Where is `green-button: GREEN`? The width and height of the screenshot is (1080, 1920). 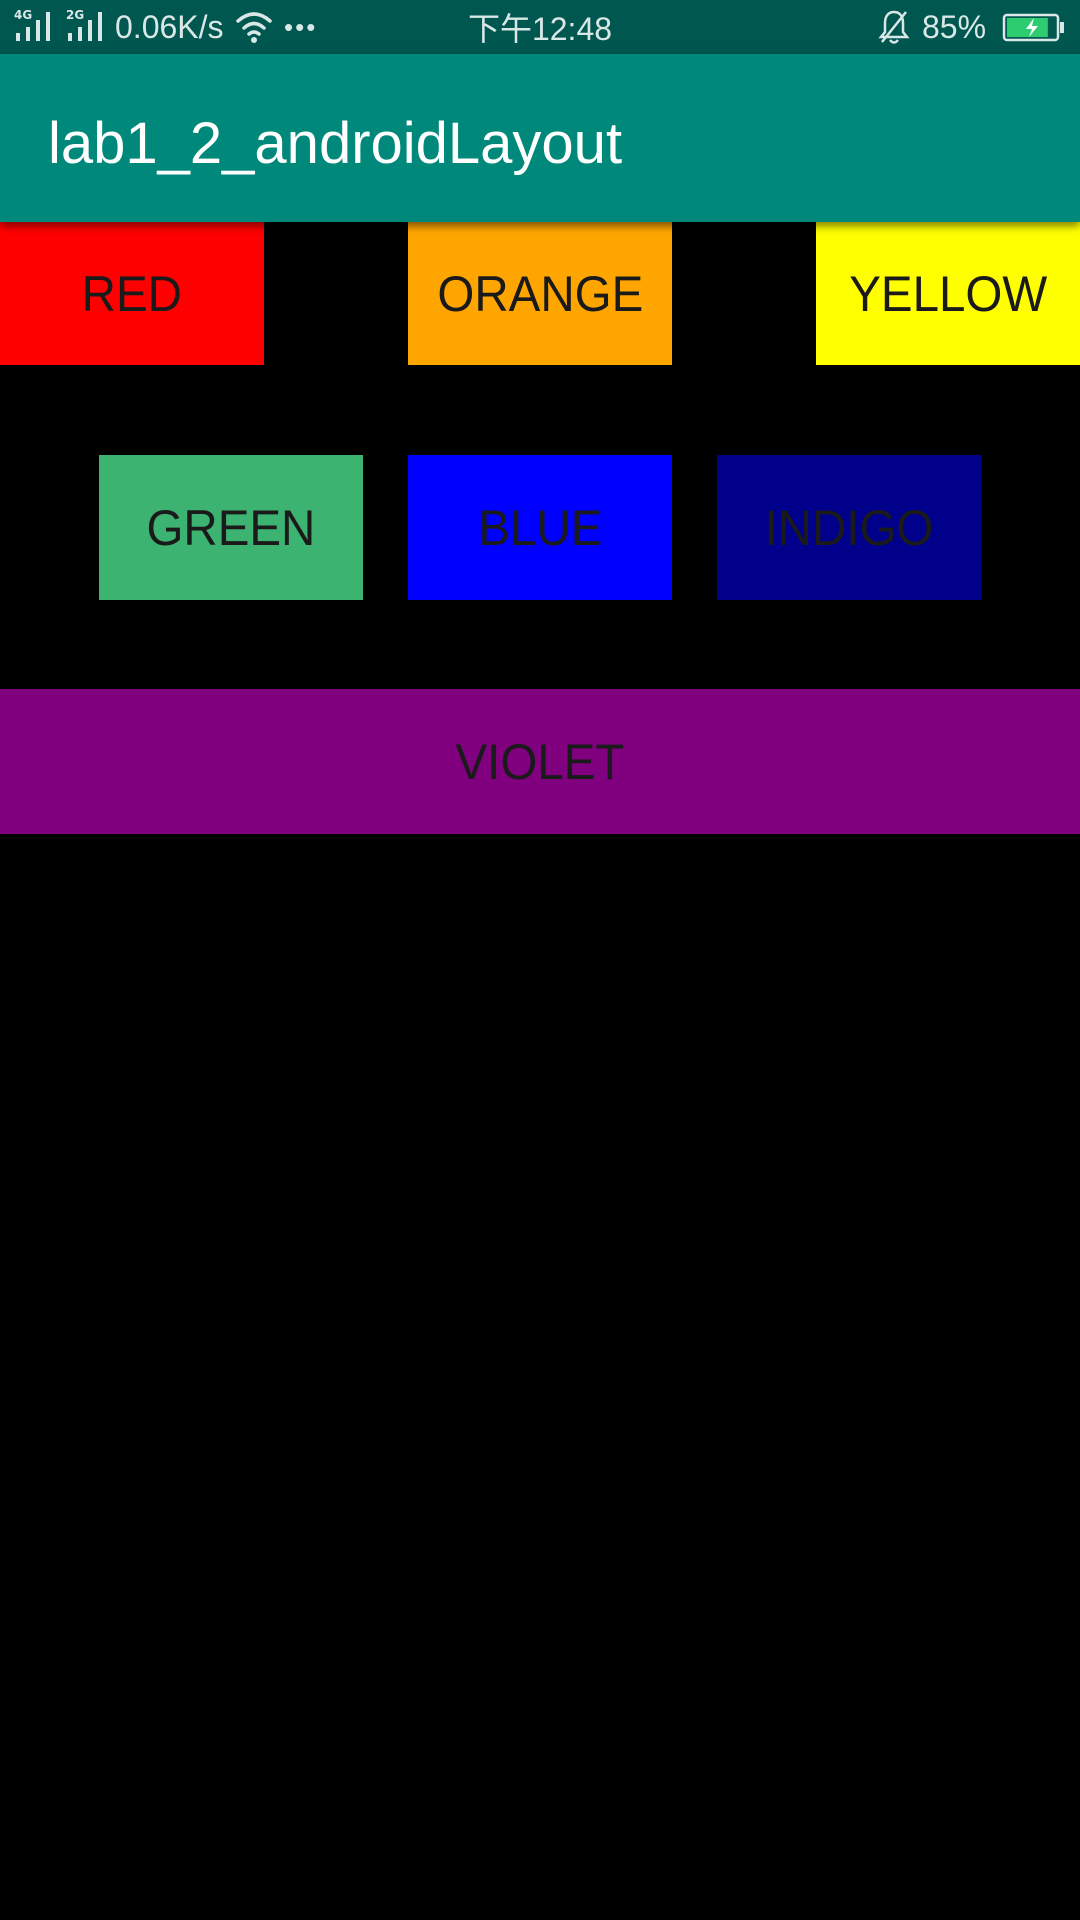
green-button: GREEN is located at coordinates (231, 527).